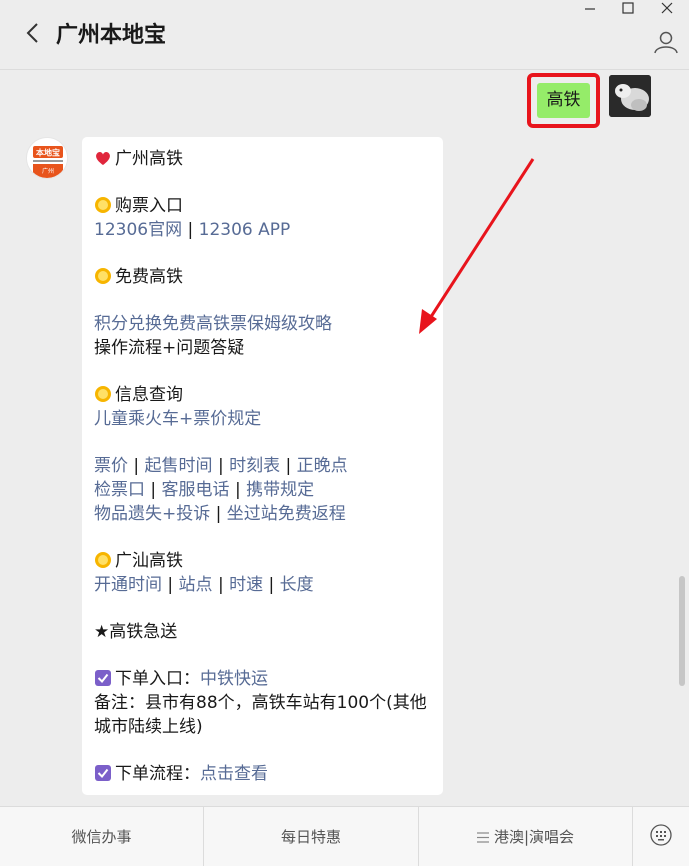 The height and width of the screenshot is (866, 689). Describe the element at coordinates (280, 490) in the screenshot. I see `link-carry-rules: 携带规定` at that location.